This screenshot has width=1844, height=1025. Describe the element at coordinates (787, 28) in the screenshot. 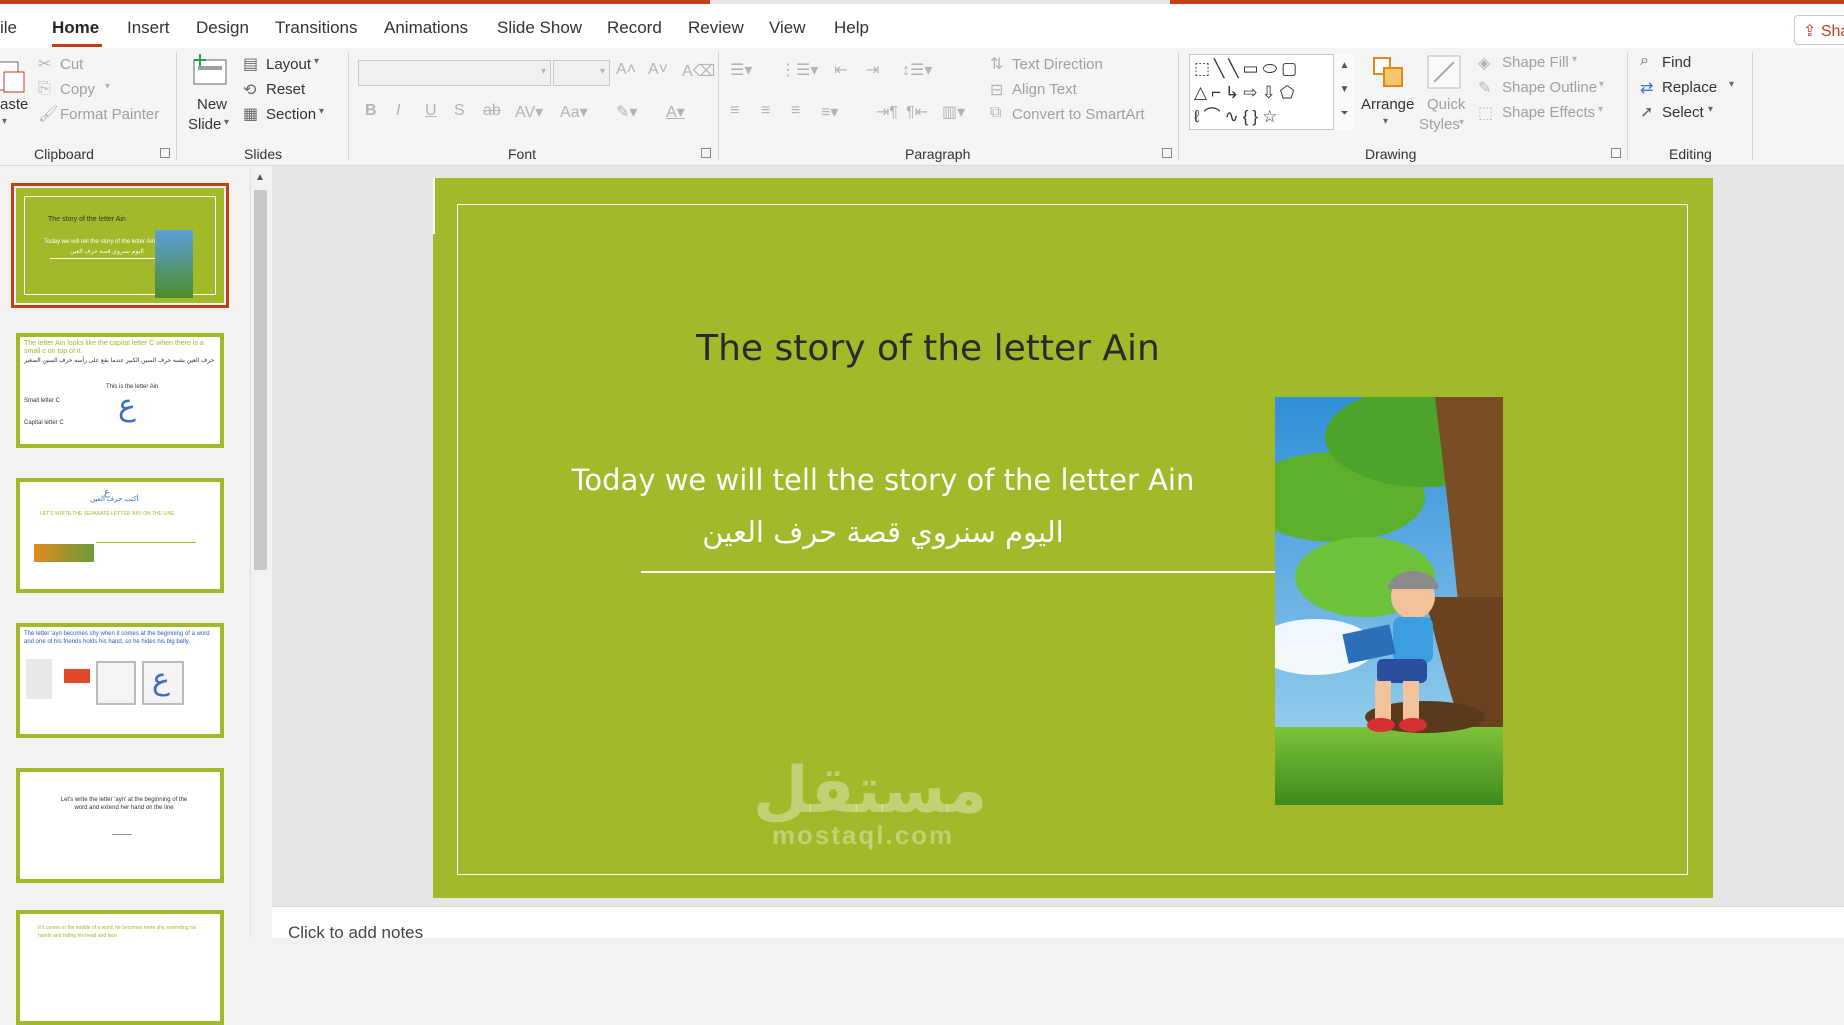

I see `tab-view: View` at that location.